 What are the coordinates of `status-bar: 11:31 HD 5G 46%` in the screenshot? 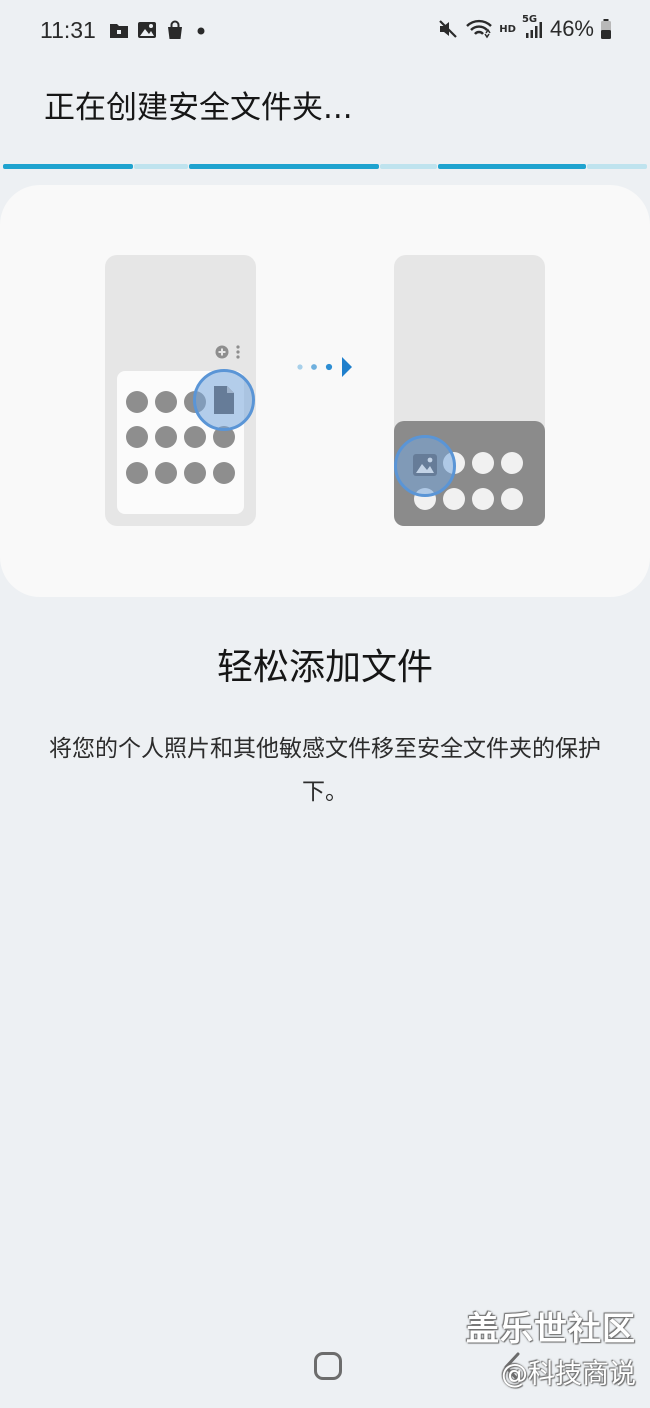 It's located at (325, 31).